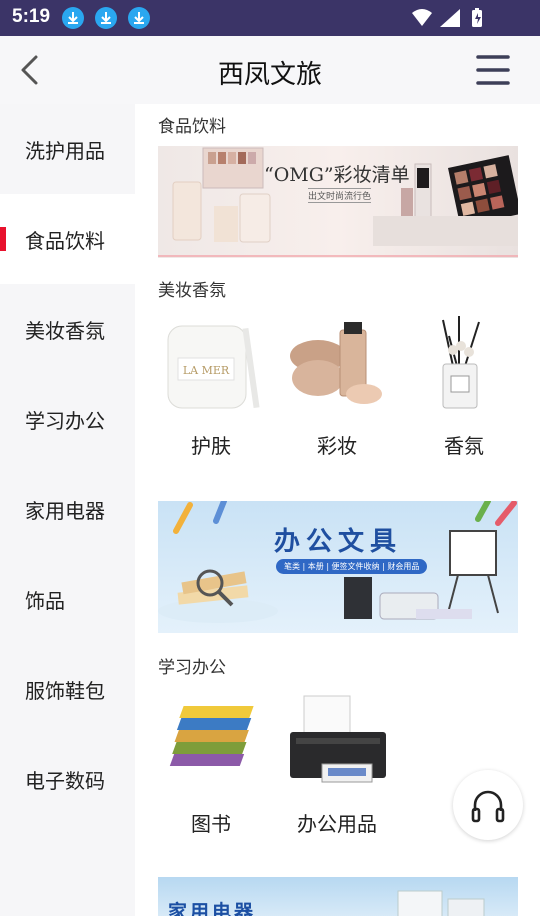 This screenshot has width=540, height=916. Describe the element at coordinates (45, 600) in the screenshot. I see `sidebar-item-label: 饰品` at that location.